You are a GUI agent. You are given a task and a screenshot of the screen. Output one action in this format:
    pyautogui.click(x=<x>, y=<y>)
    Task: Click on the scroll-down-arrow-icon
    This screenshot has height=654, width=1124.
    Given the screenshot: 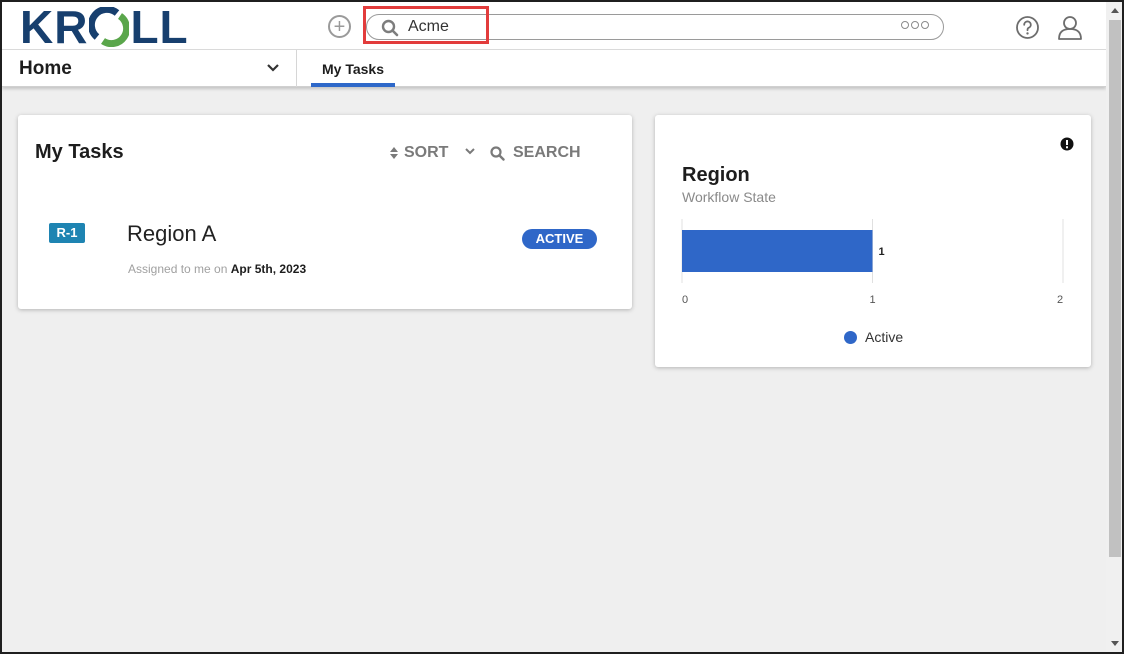 What is the action you would take?
    pyautogui.click(x=1115, y=643)
    